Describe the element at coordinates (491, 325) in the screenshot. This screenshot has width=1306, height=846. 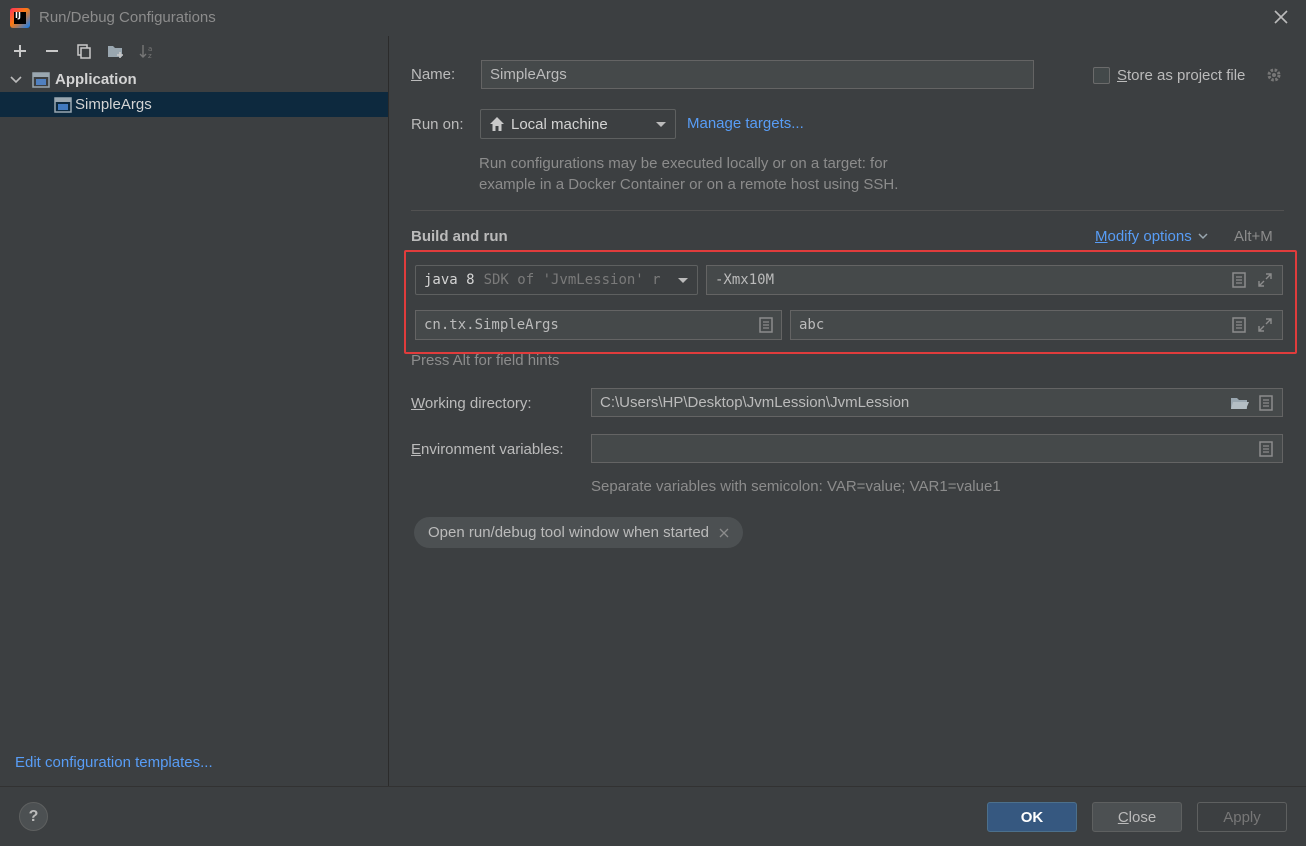
I see `main-class-value: cn.tx.SimpleArgs` at that location.